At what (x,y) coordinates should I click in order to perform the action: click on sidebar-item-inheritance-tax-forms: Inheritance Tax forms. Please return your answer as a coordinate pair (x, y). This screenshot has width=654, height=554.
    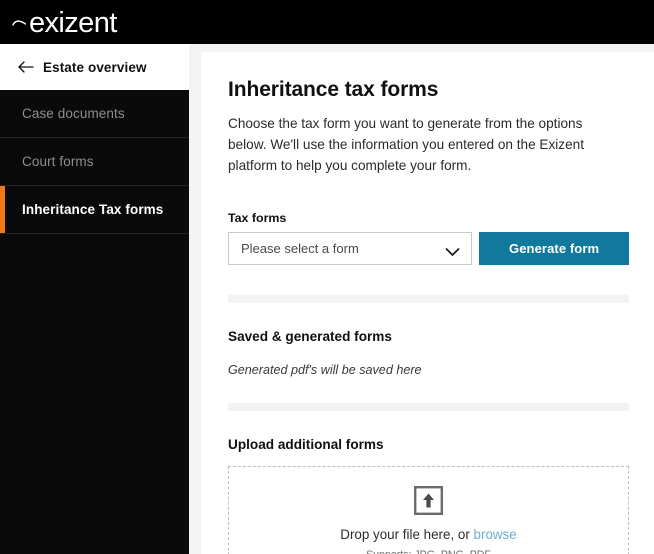
    Looking at the image, I should click on (94, 210).